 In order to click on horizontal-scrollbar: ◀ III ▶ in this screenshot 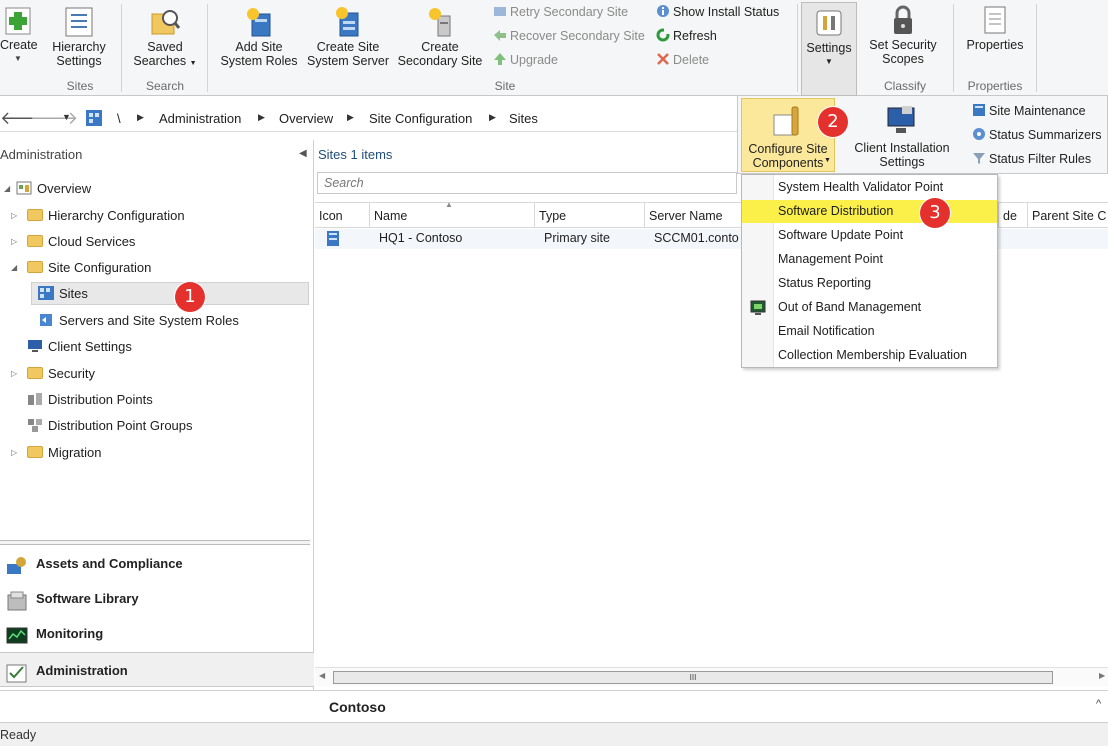, I will do `click(711, 676)`.